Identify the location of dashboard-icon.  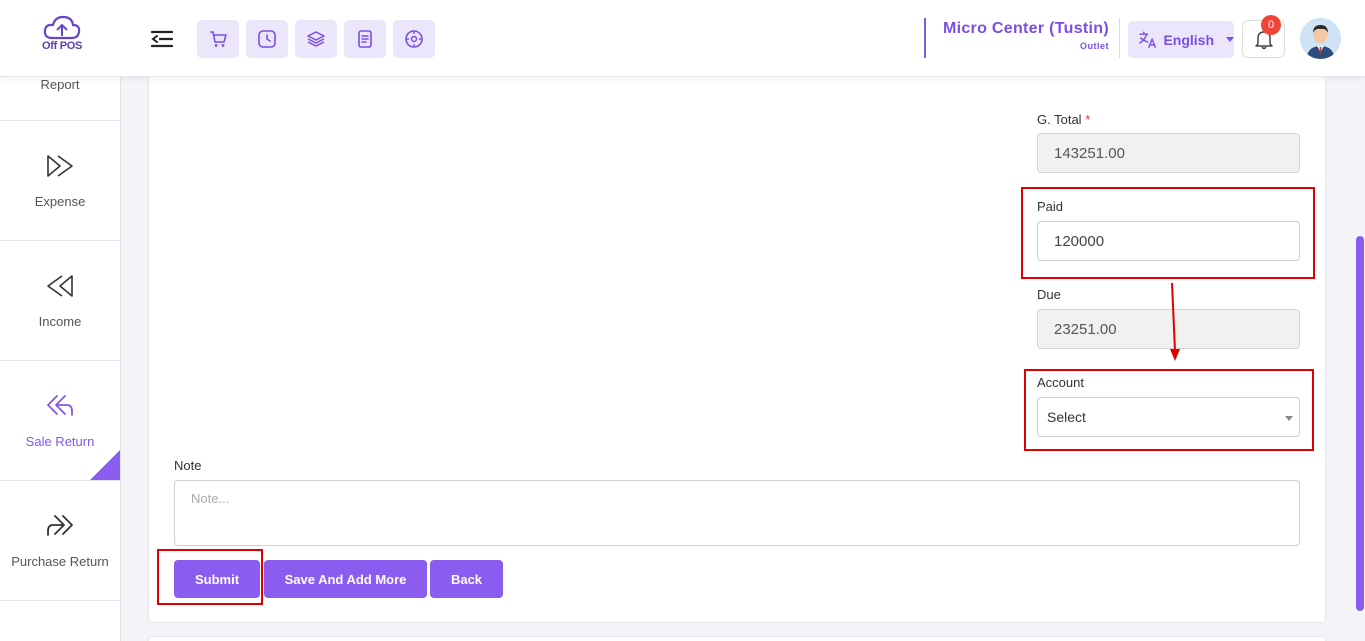
(414, 39).